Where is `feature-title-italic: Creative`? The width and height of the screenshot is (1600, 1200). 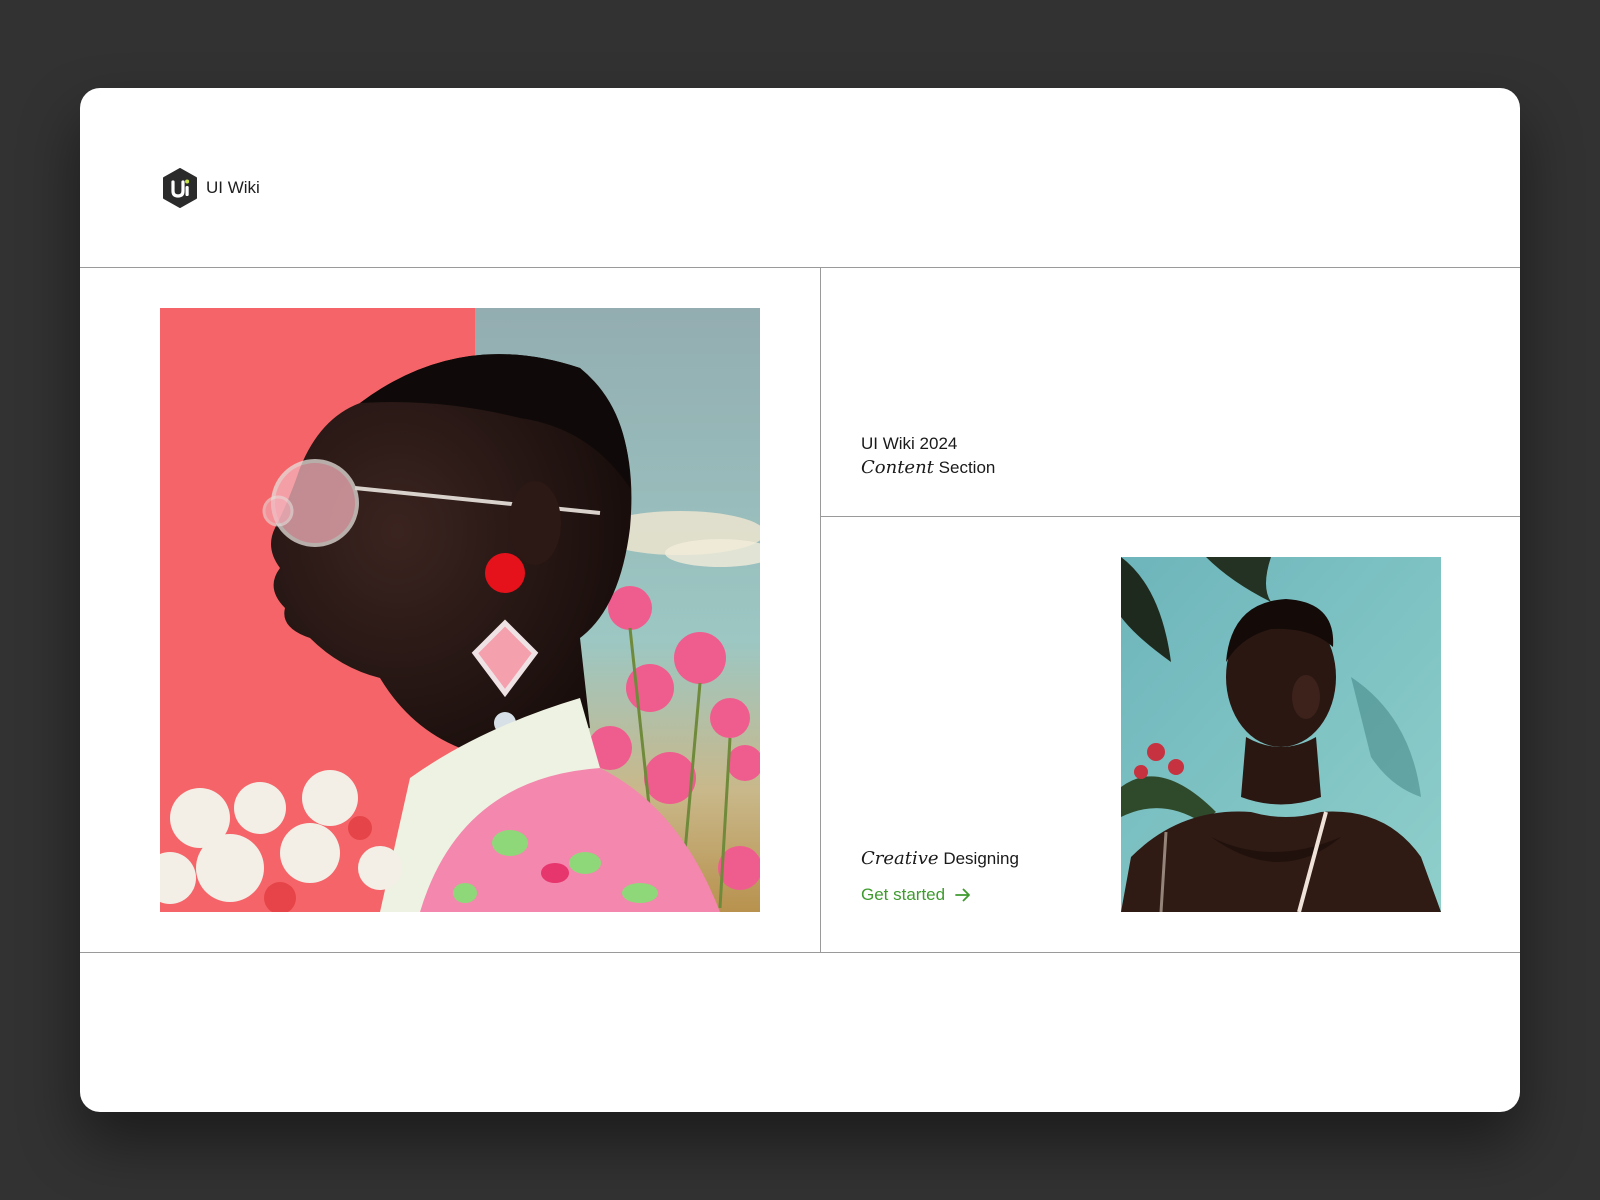
feature-title-italic: Creative is located at coordinates (900, 858).